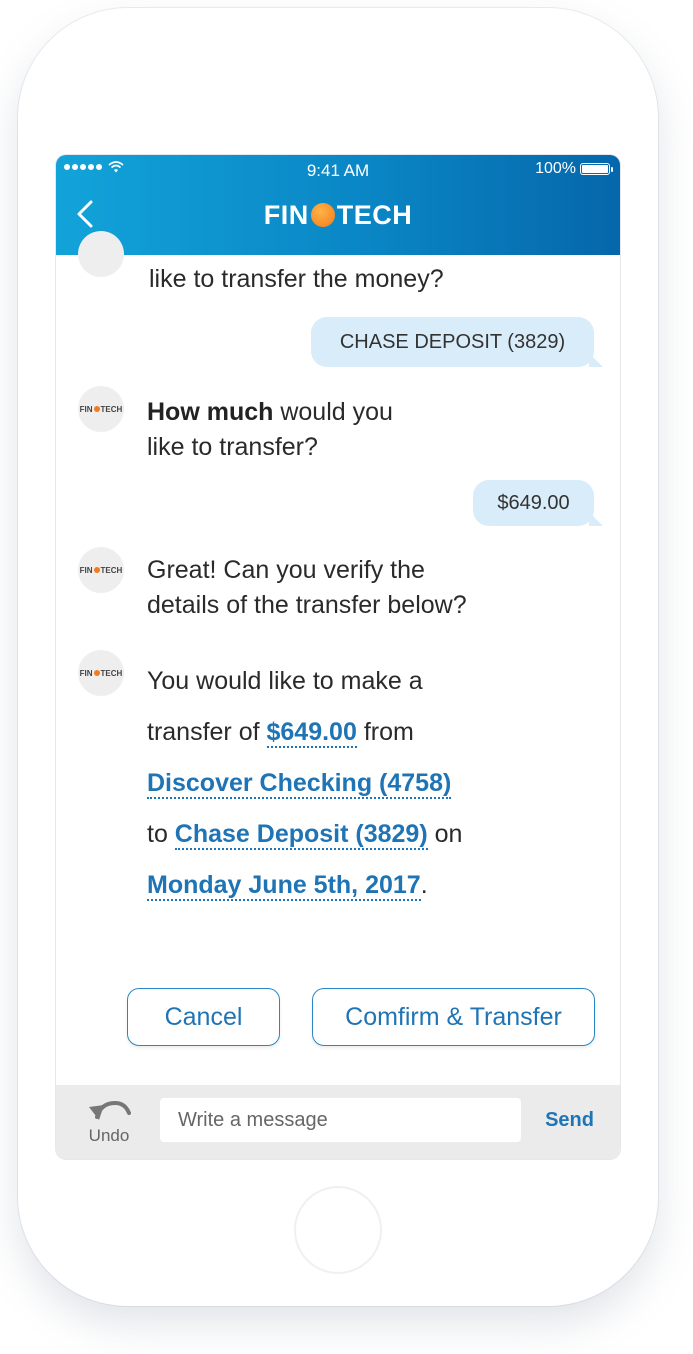  Describe the element at coordinates (538, 503) in the screenshot. I see `user-message-amount: $649.00` at that location.